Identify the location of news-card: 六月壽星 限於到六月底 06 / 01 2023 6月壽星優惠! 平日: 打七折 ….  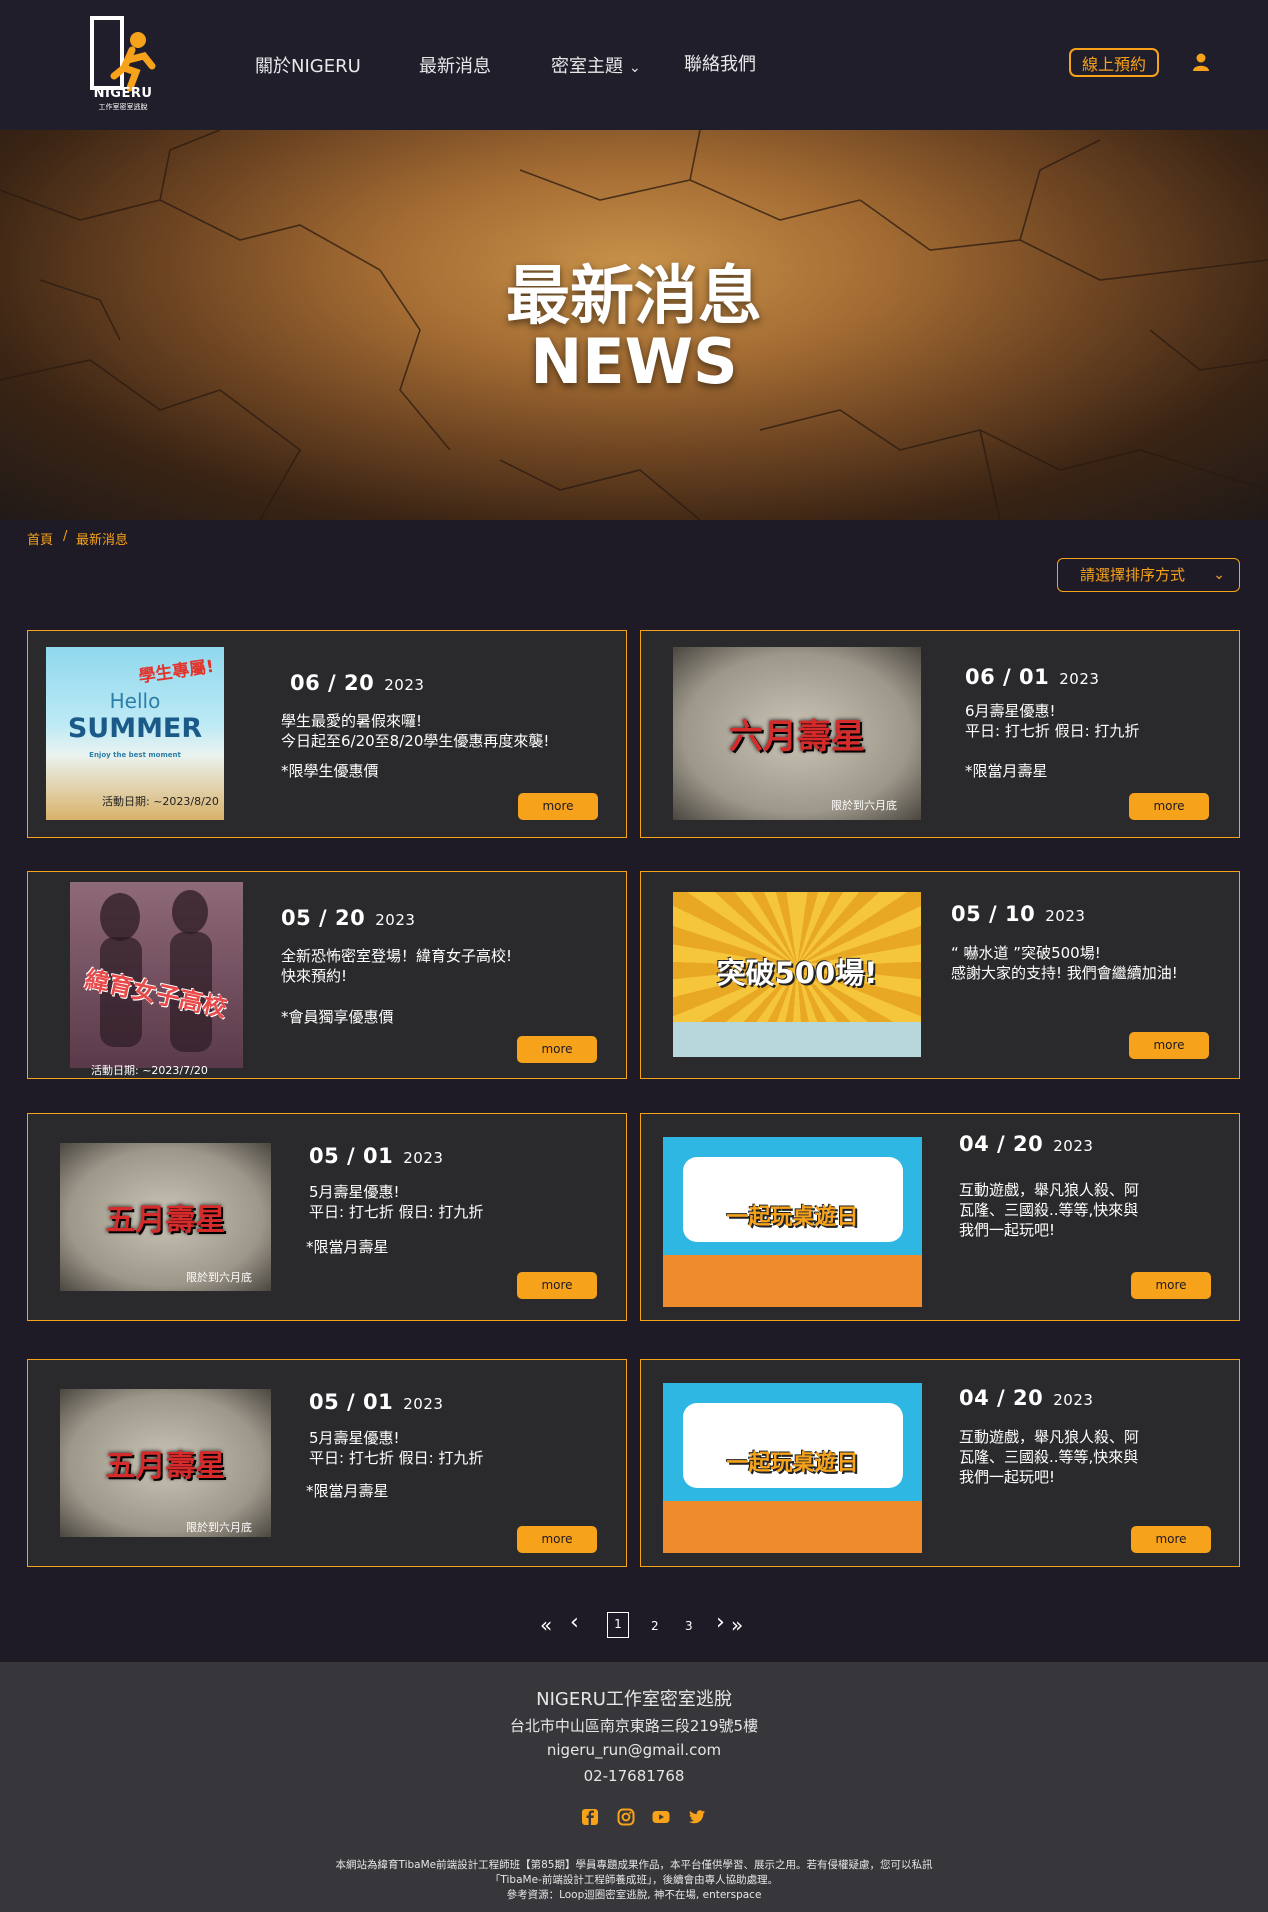
(940, 734).